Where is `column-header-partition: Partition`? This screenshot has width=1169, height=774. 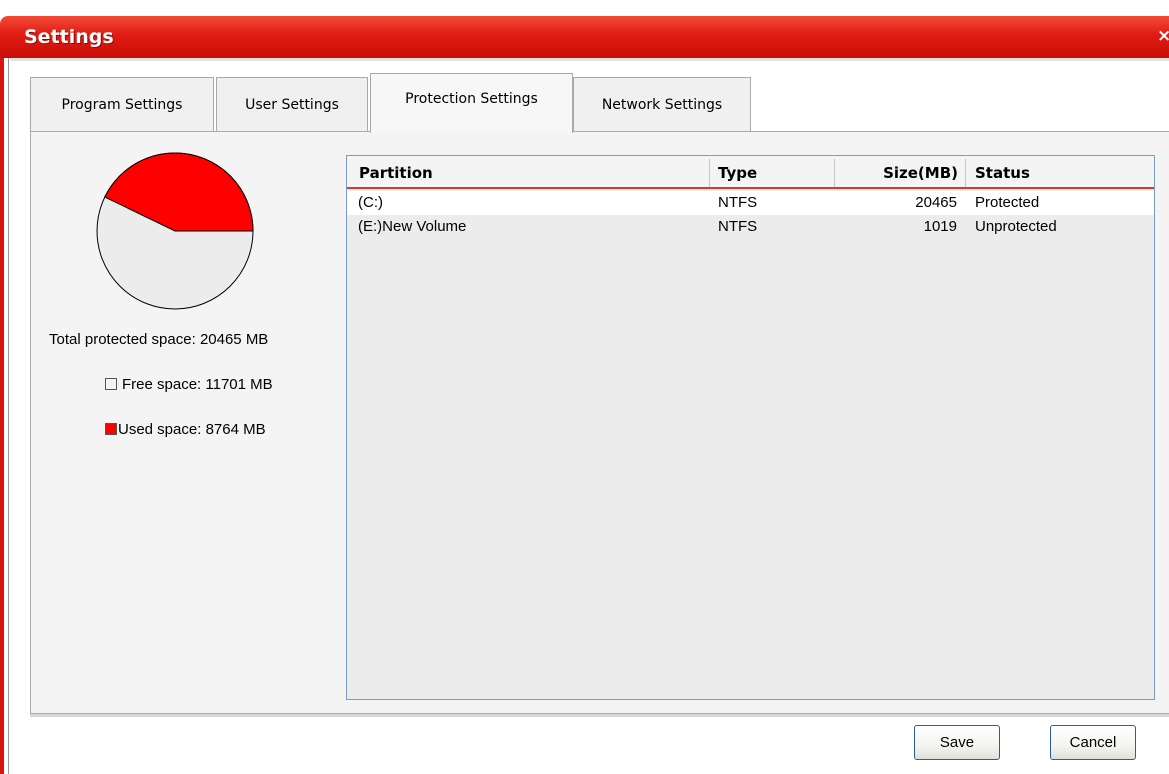 column-header-partition: Partition is located at coordinates (396, 173).